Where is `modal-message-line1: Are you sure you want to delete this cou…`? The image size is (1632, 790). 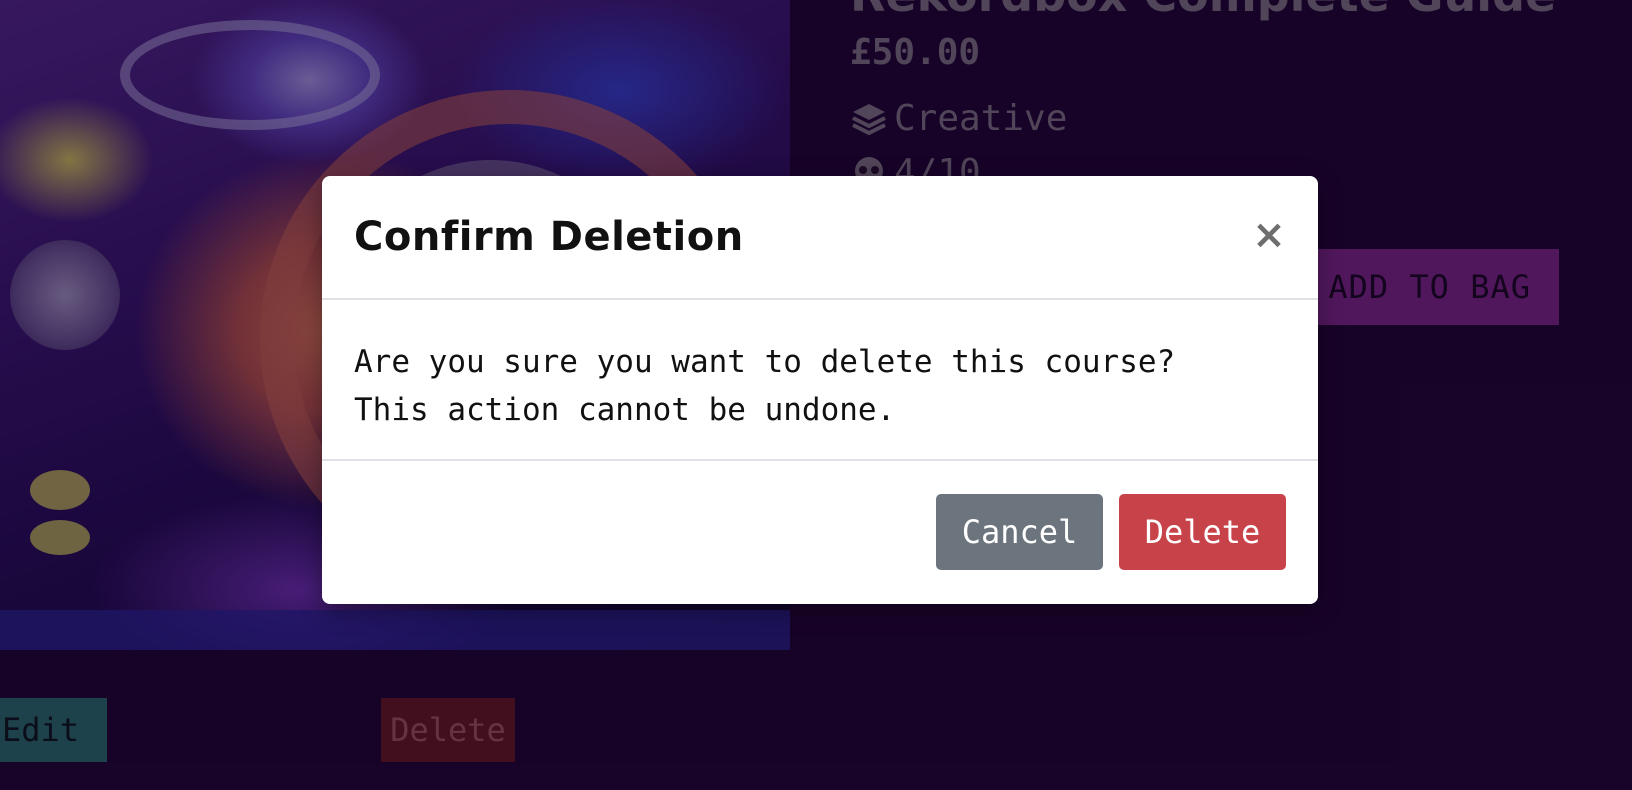
modal-message-line1: Are you sure you want to delete this cou… is located at coordinates (765, 362).